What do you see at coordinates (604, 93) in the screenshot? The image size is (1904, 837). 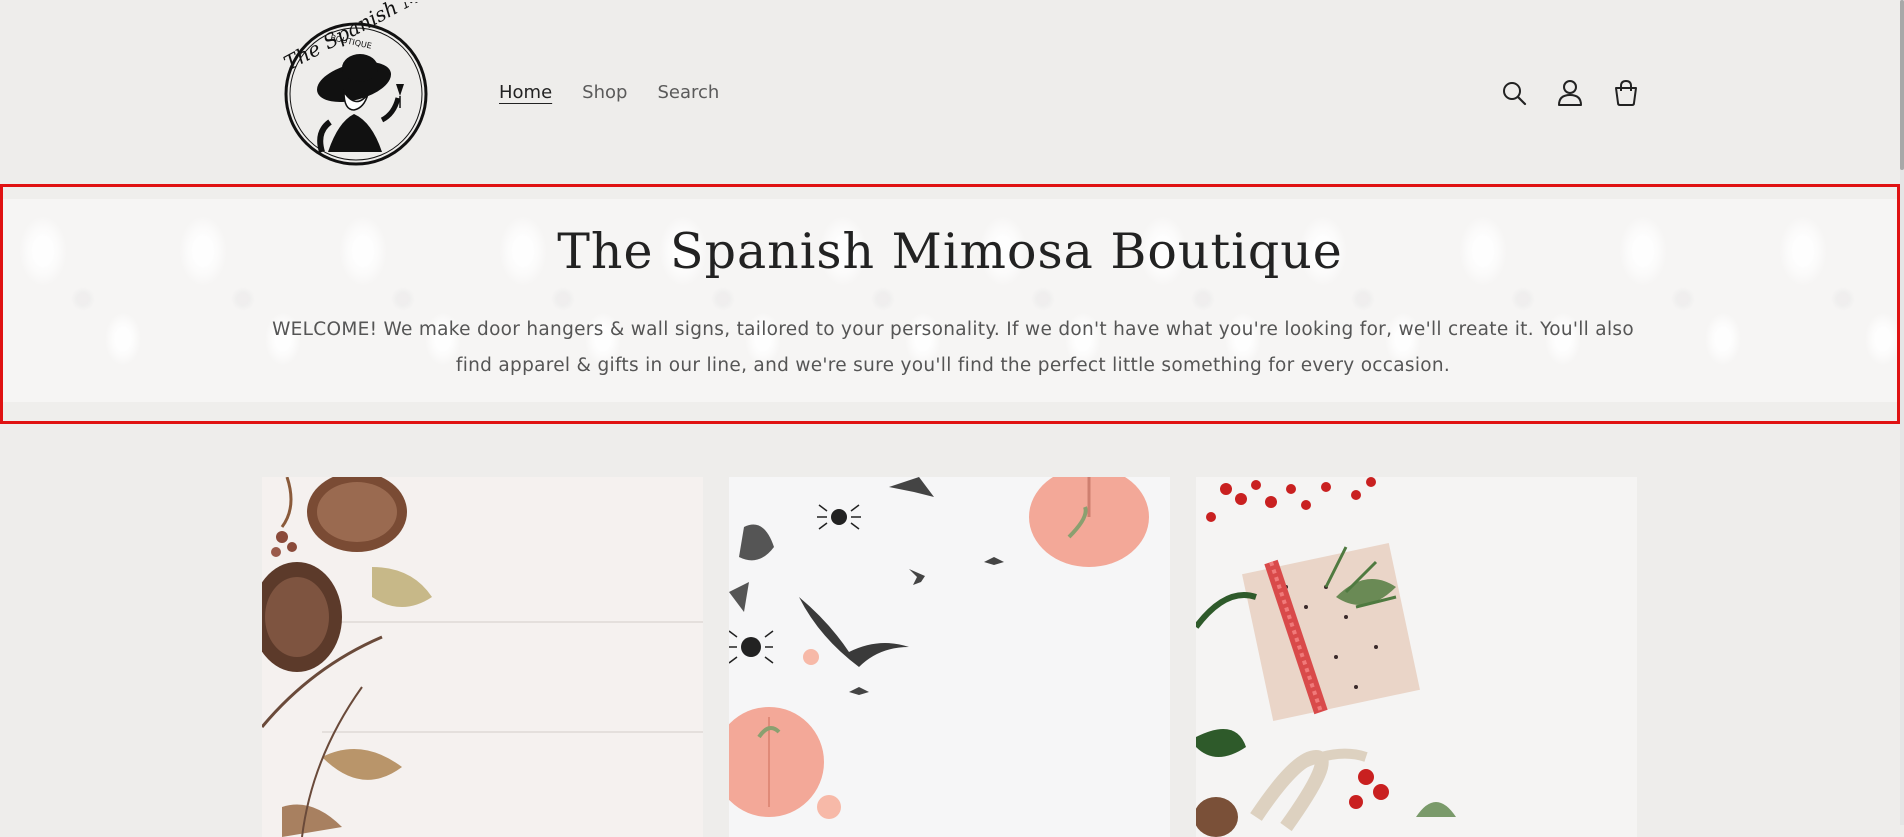 I see `nav-shop-link: Shop` at bounding box center [604, 93].